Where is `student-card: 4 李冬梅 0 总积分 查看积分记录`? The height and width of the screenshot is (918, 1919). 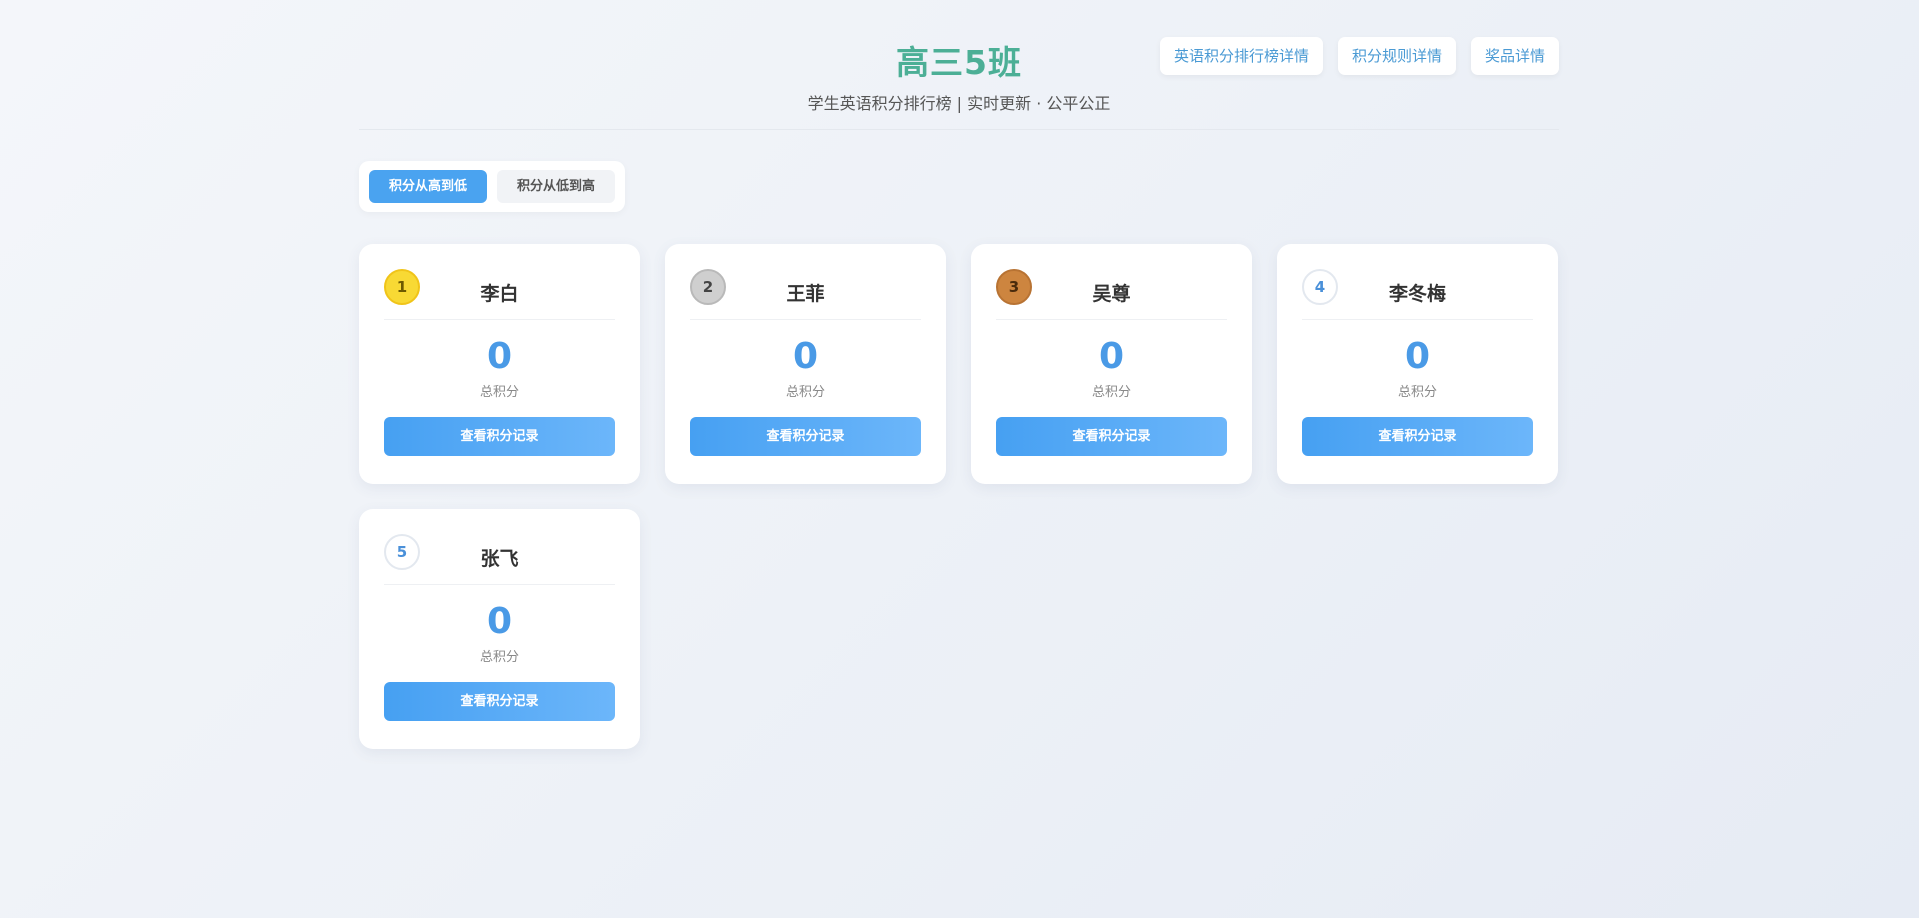
student-card: 4 李冬梅 0 总积分 查看积分记录 is located at coordinates (1417, 364).